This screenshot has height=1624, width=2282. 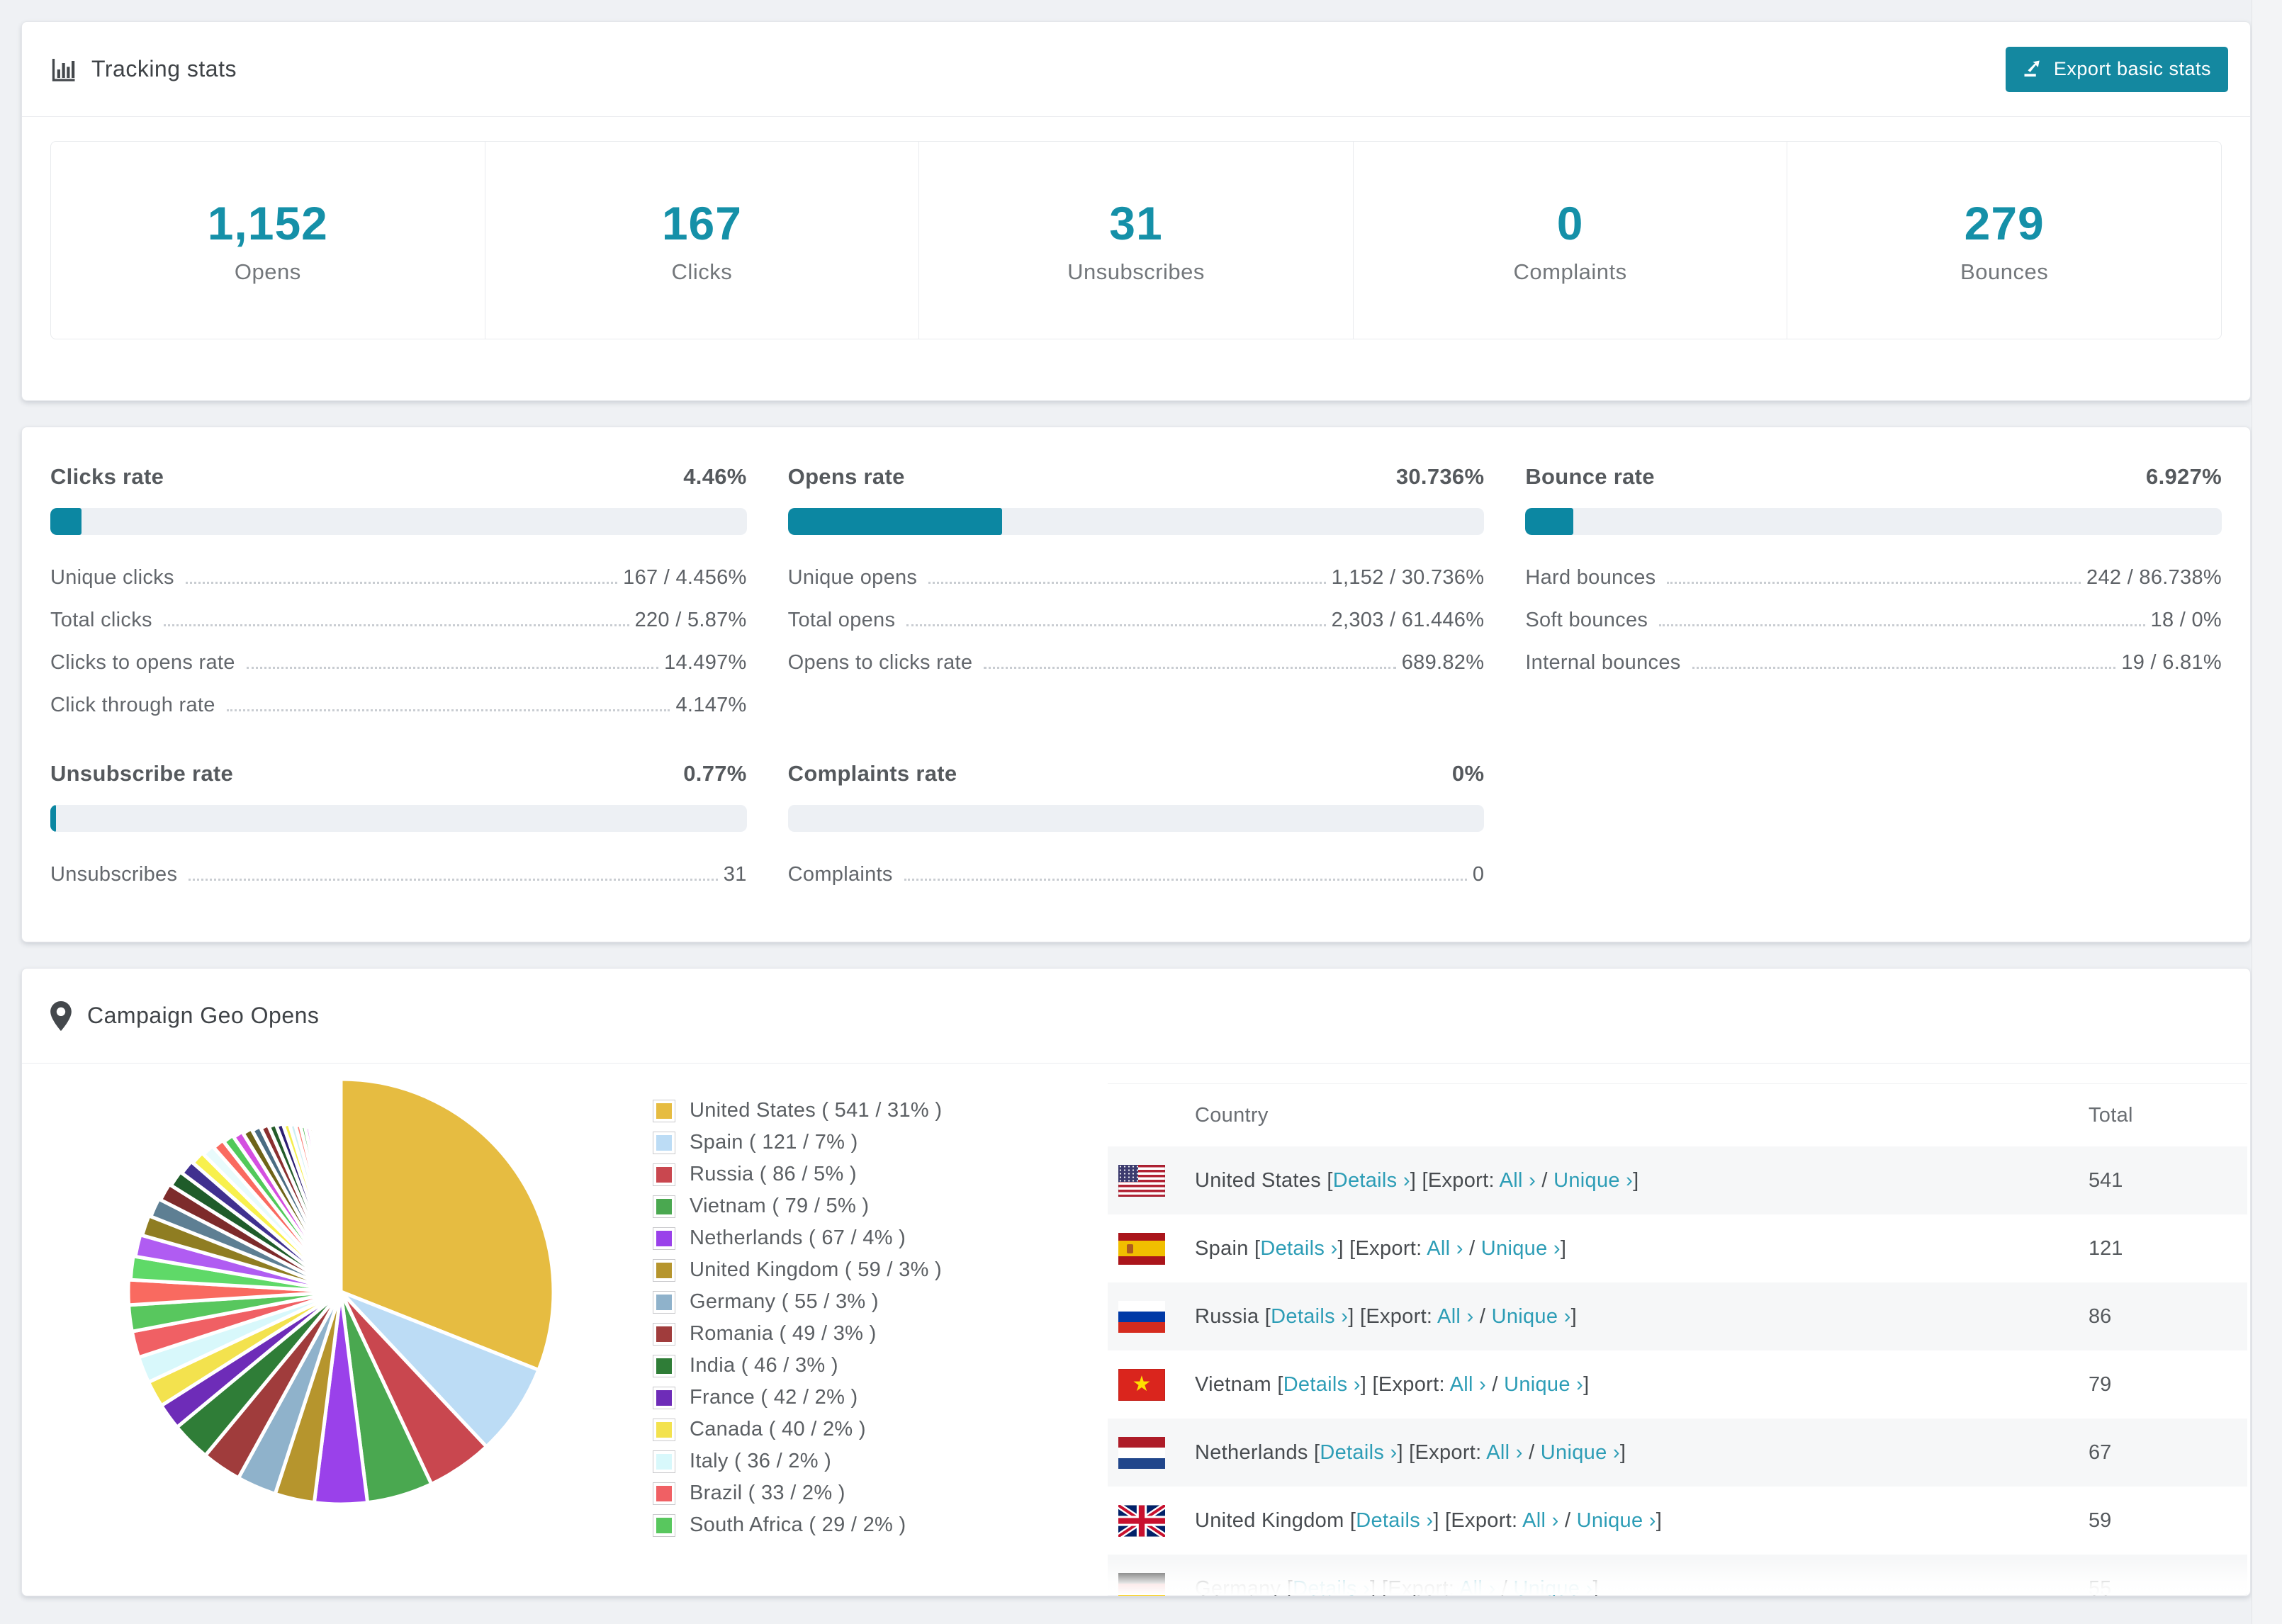 I want to click on rate-value: 0%, so click(x=1468, y=774).